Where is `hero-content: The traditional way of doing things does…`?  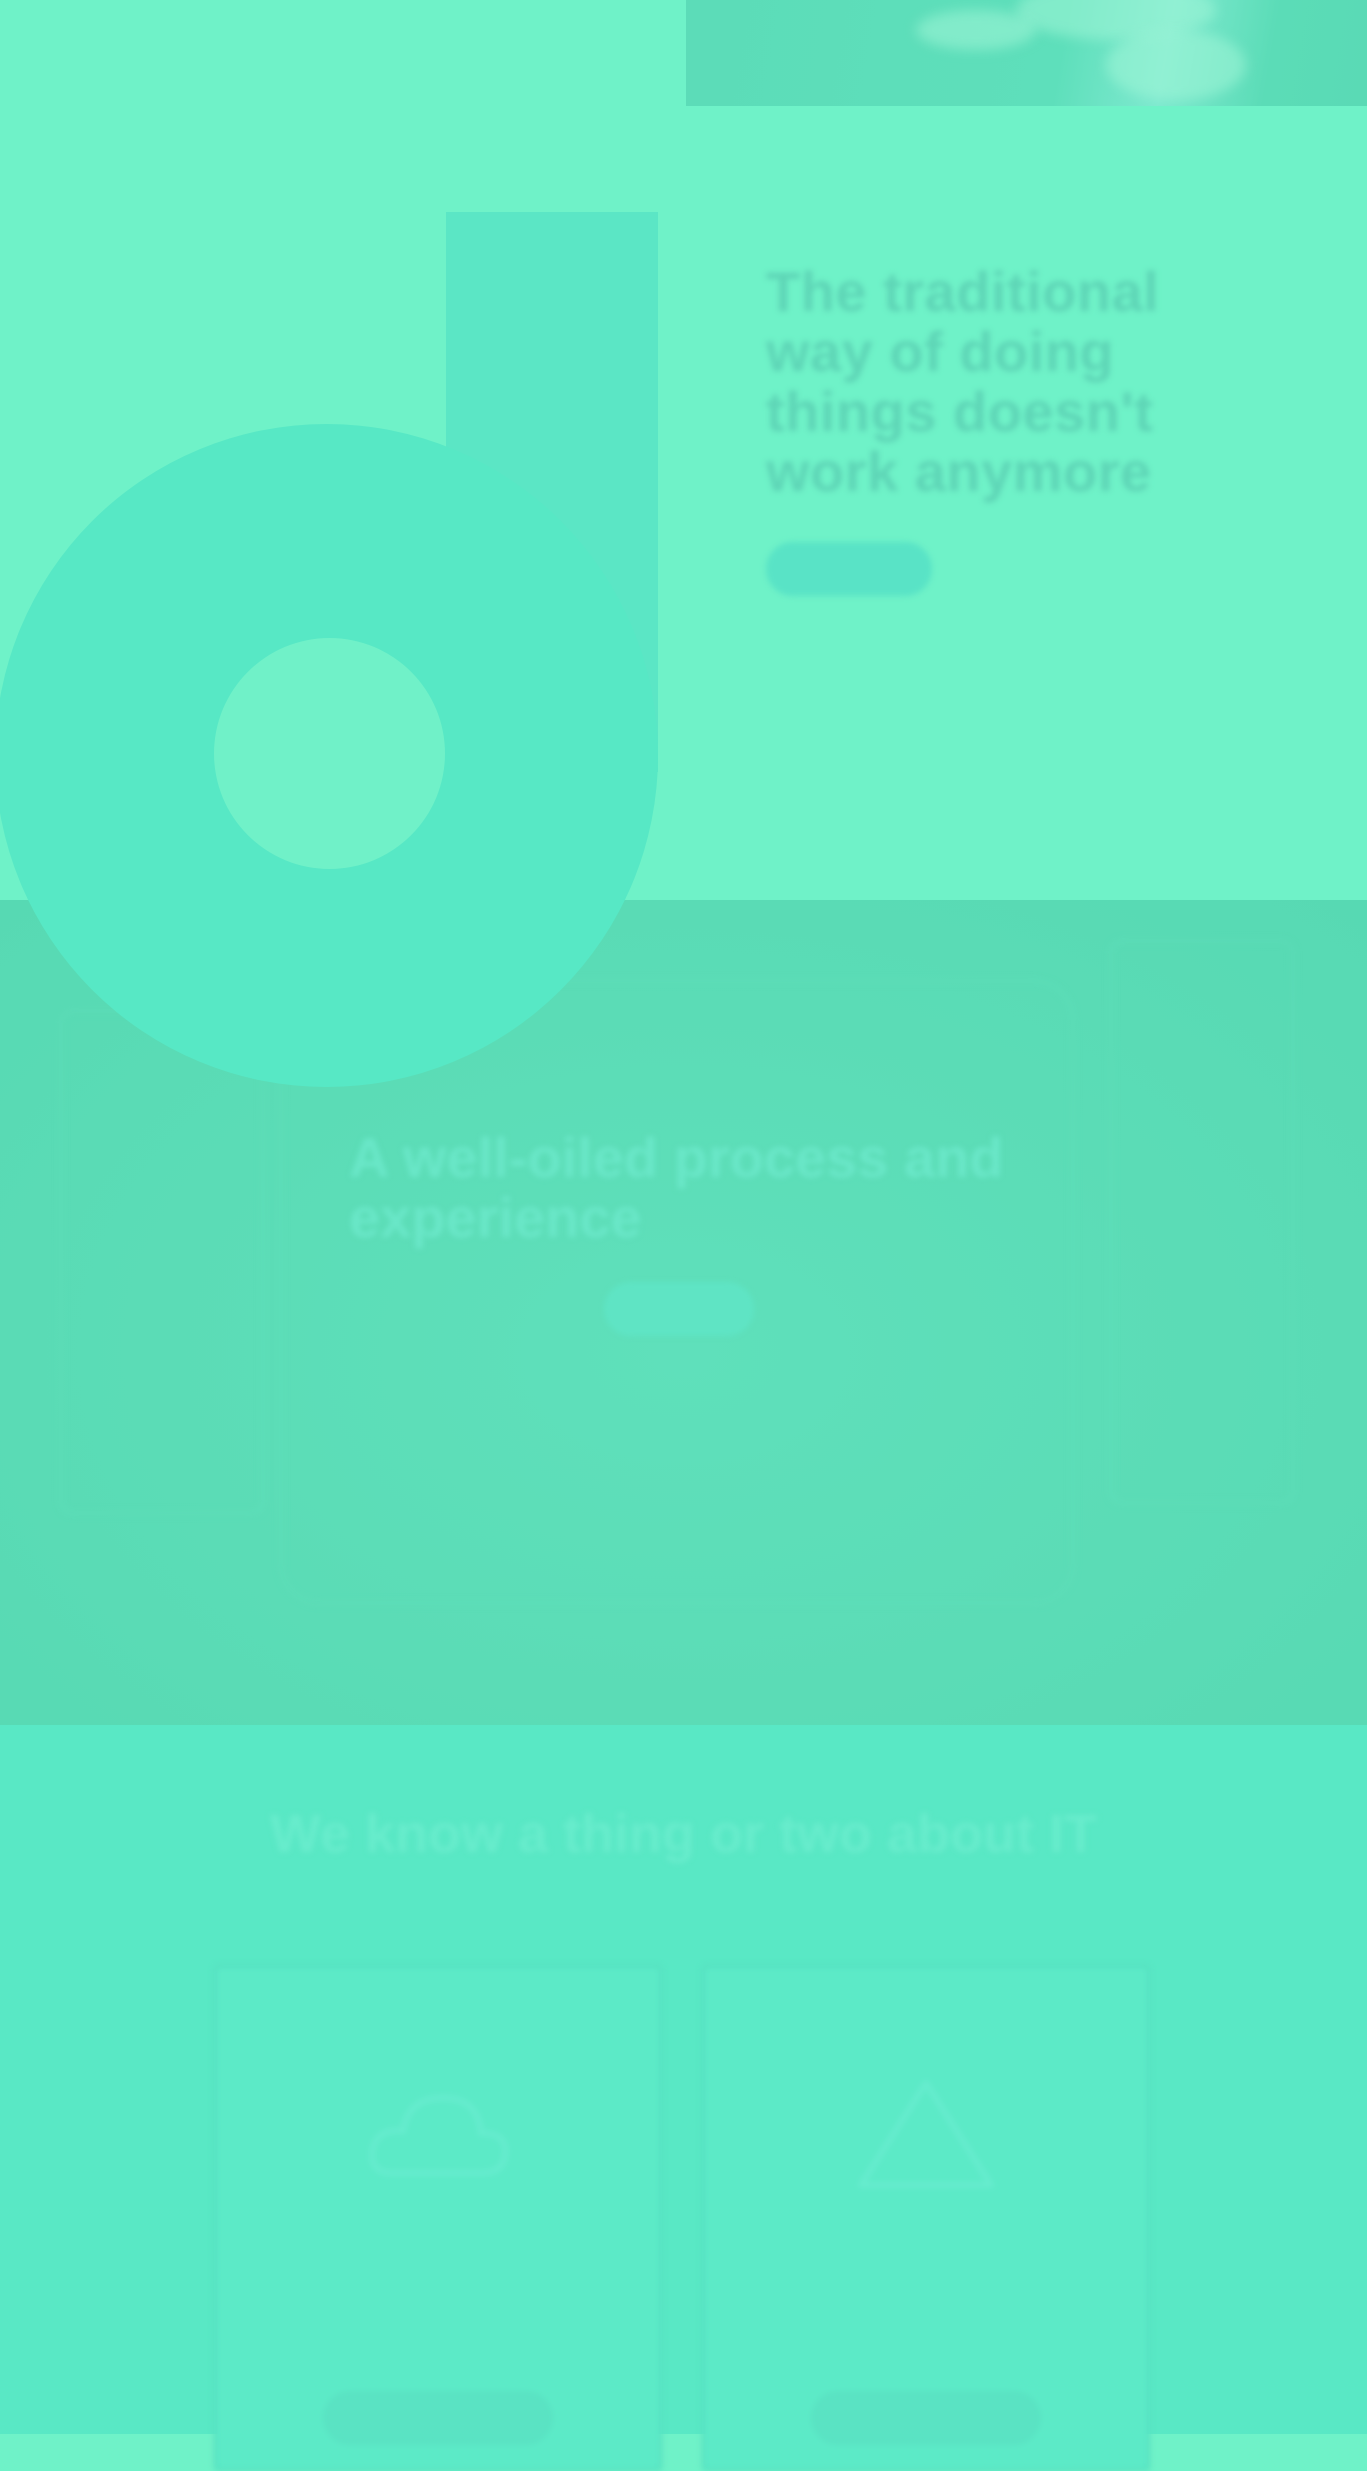
hero-content: The traditional way of doing things does… is located at coordinates (991, 431).